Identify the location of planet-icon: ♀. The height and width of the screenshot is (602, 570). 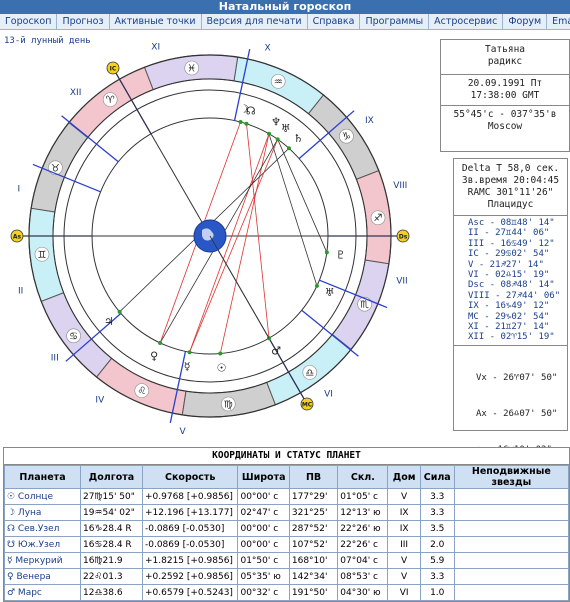
(154, 356).